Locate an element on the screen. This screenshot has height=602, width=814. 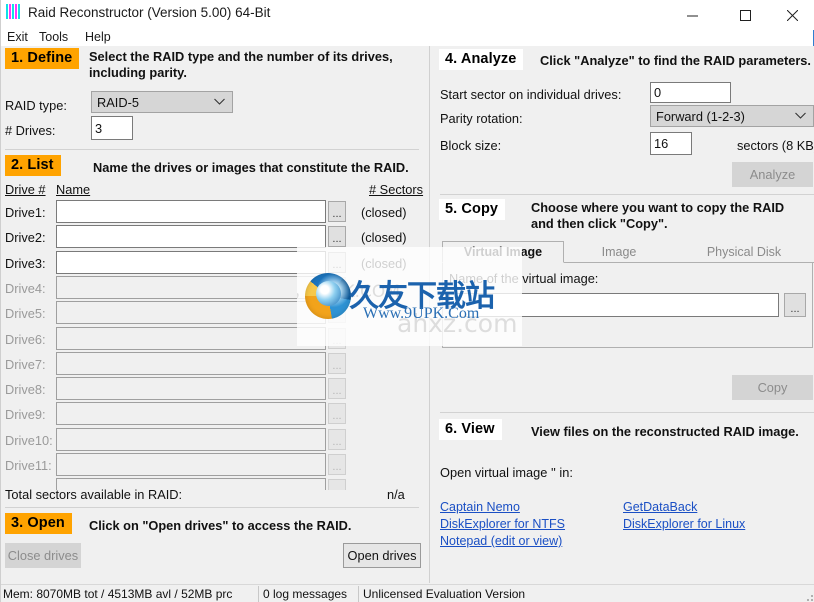
copy-destination-tabs: Virtual Image Image Physical Disk is located at coordinates (628, 252).